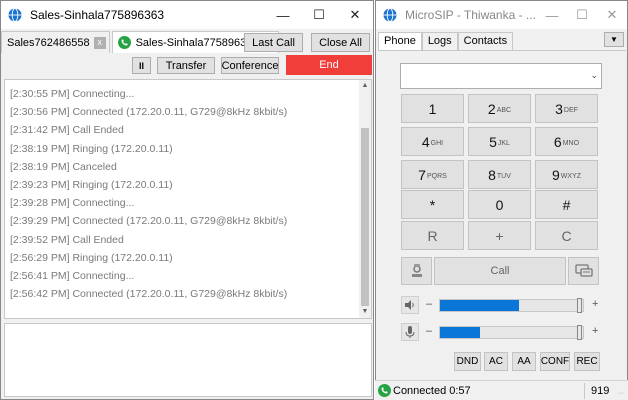  What do you see at coordinates (579, 305) in the screenshot?
I see `speaker-volume-thumb` at bounding box center [579, 305].